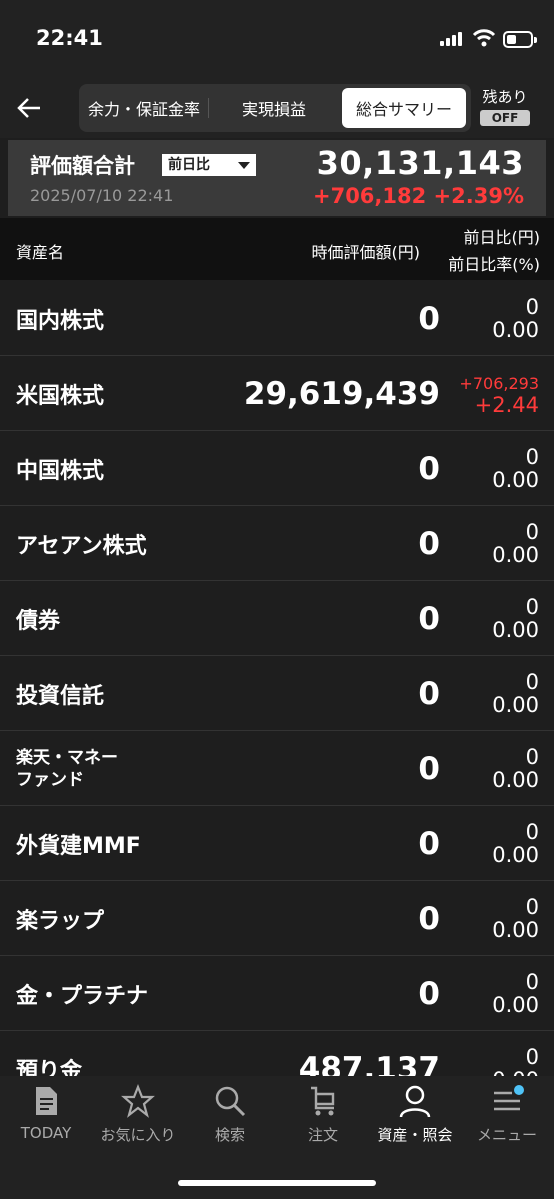 The width and height of the screenshot is (554, 1199). What do you see at coordinates (415, 1101) in the screenshot?
I see `person-icon` at bounding box center [415, 1101].